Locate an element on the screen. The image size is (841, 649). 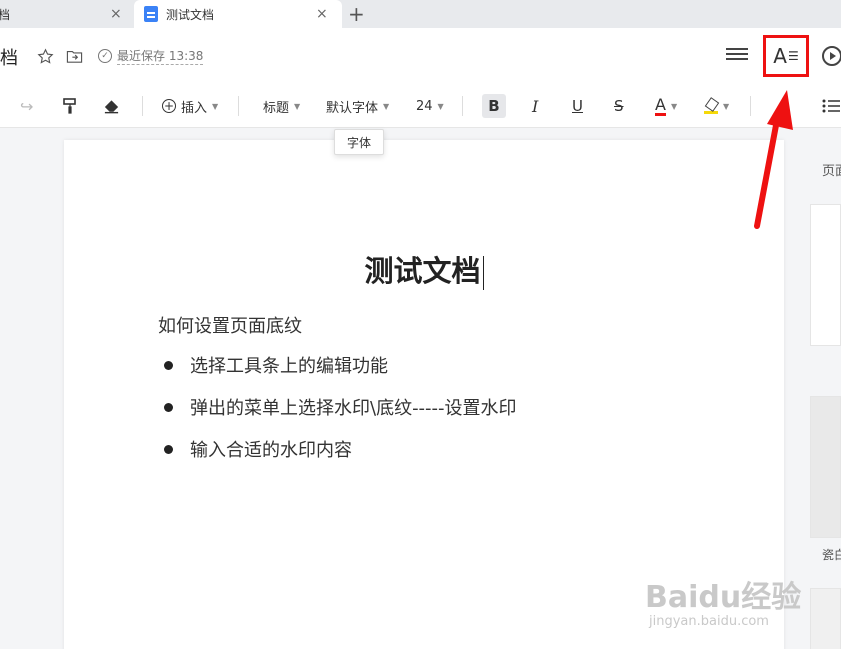
baidu-watermark: Baidu经验 jingyan.baidu.com is located at coordinates (723, 600).